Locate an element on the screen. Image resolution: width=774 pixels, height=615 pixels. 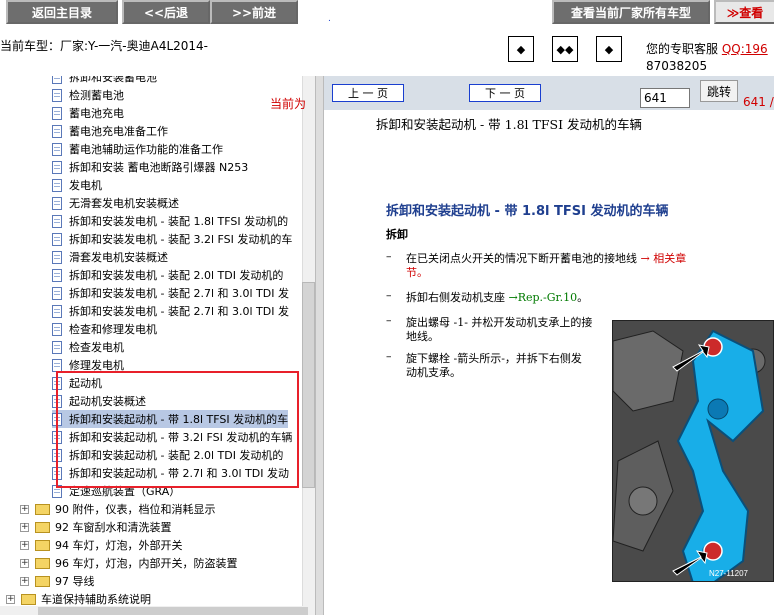
qq-link: QQ:196 is located at coordinates (745, 49).